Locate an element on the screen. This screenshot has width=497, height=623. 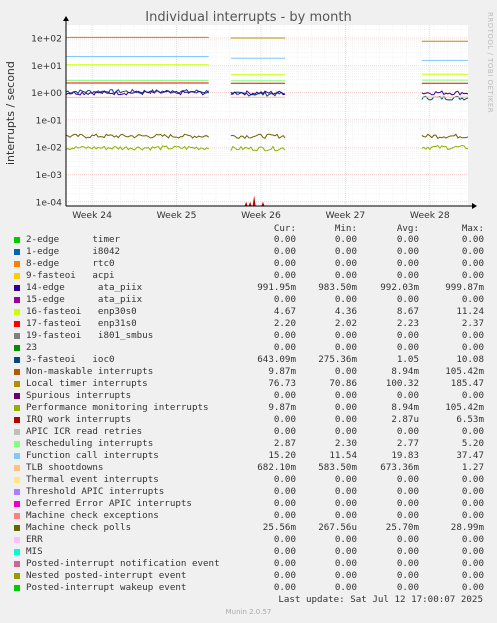
legend-label: Deferred Error APIC interrupts is located at coordinates (109, 503).